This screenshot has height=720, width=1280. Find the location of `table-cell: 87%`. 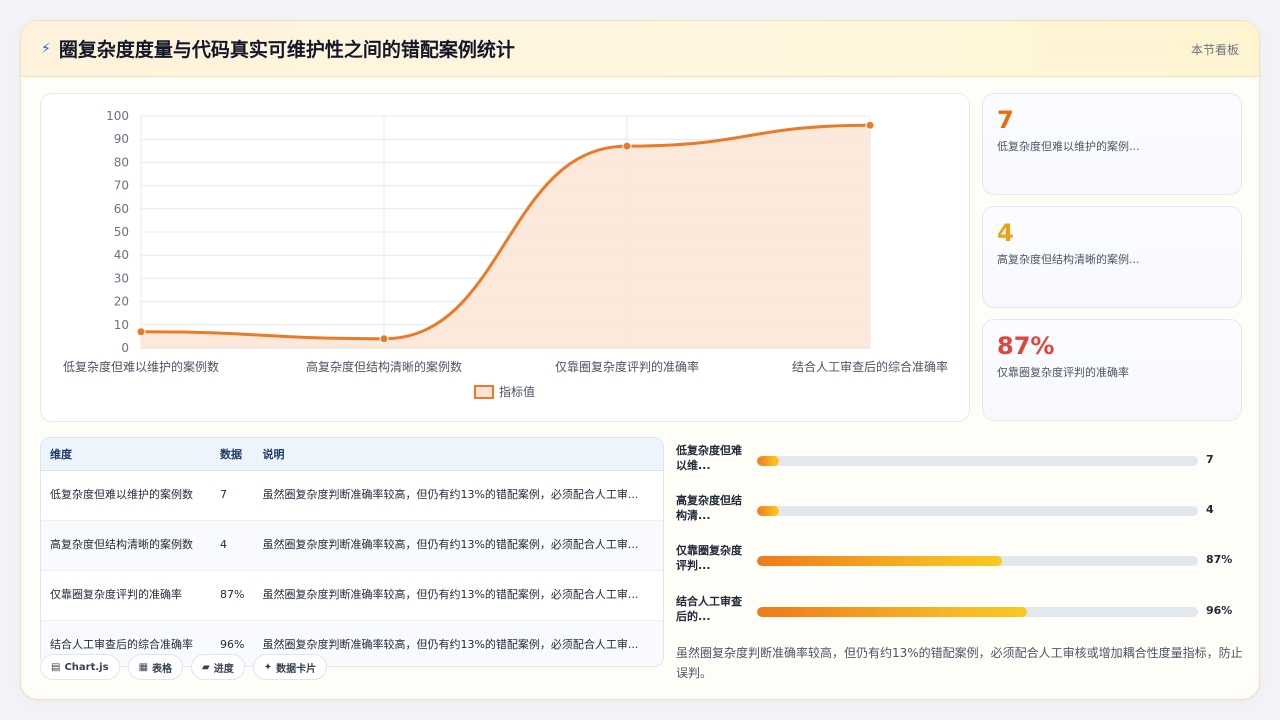

table-cell: 87% is located at coordinates (232, 595).